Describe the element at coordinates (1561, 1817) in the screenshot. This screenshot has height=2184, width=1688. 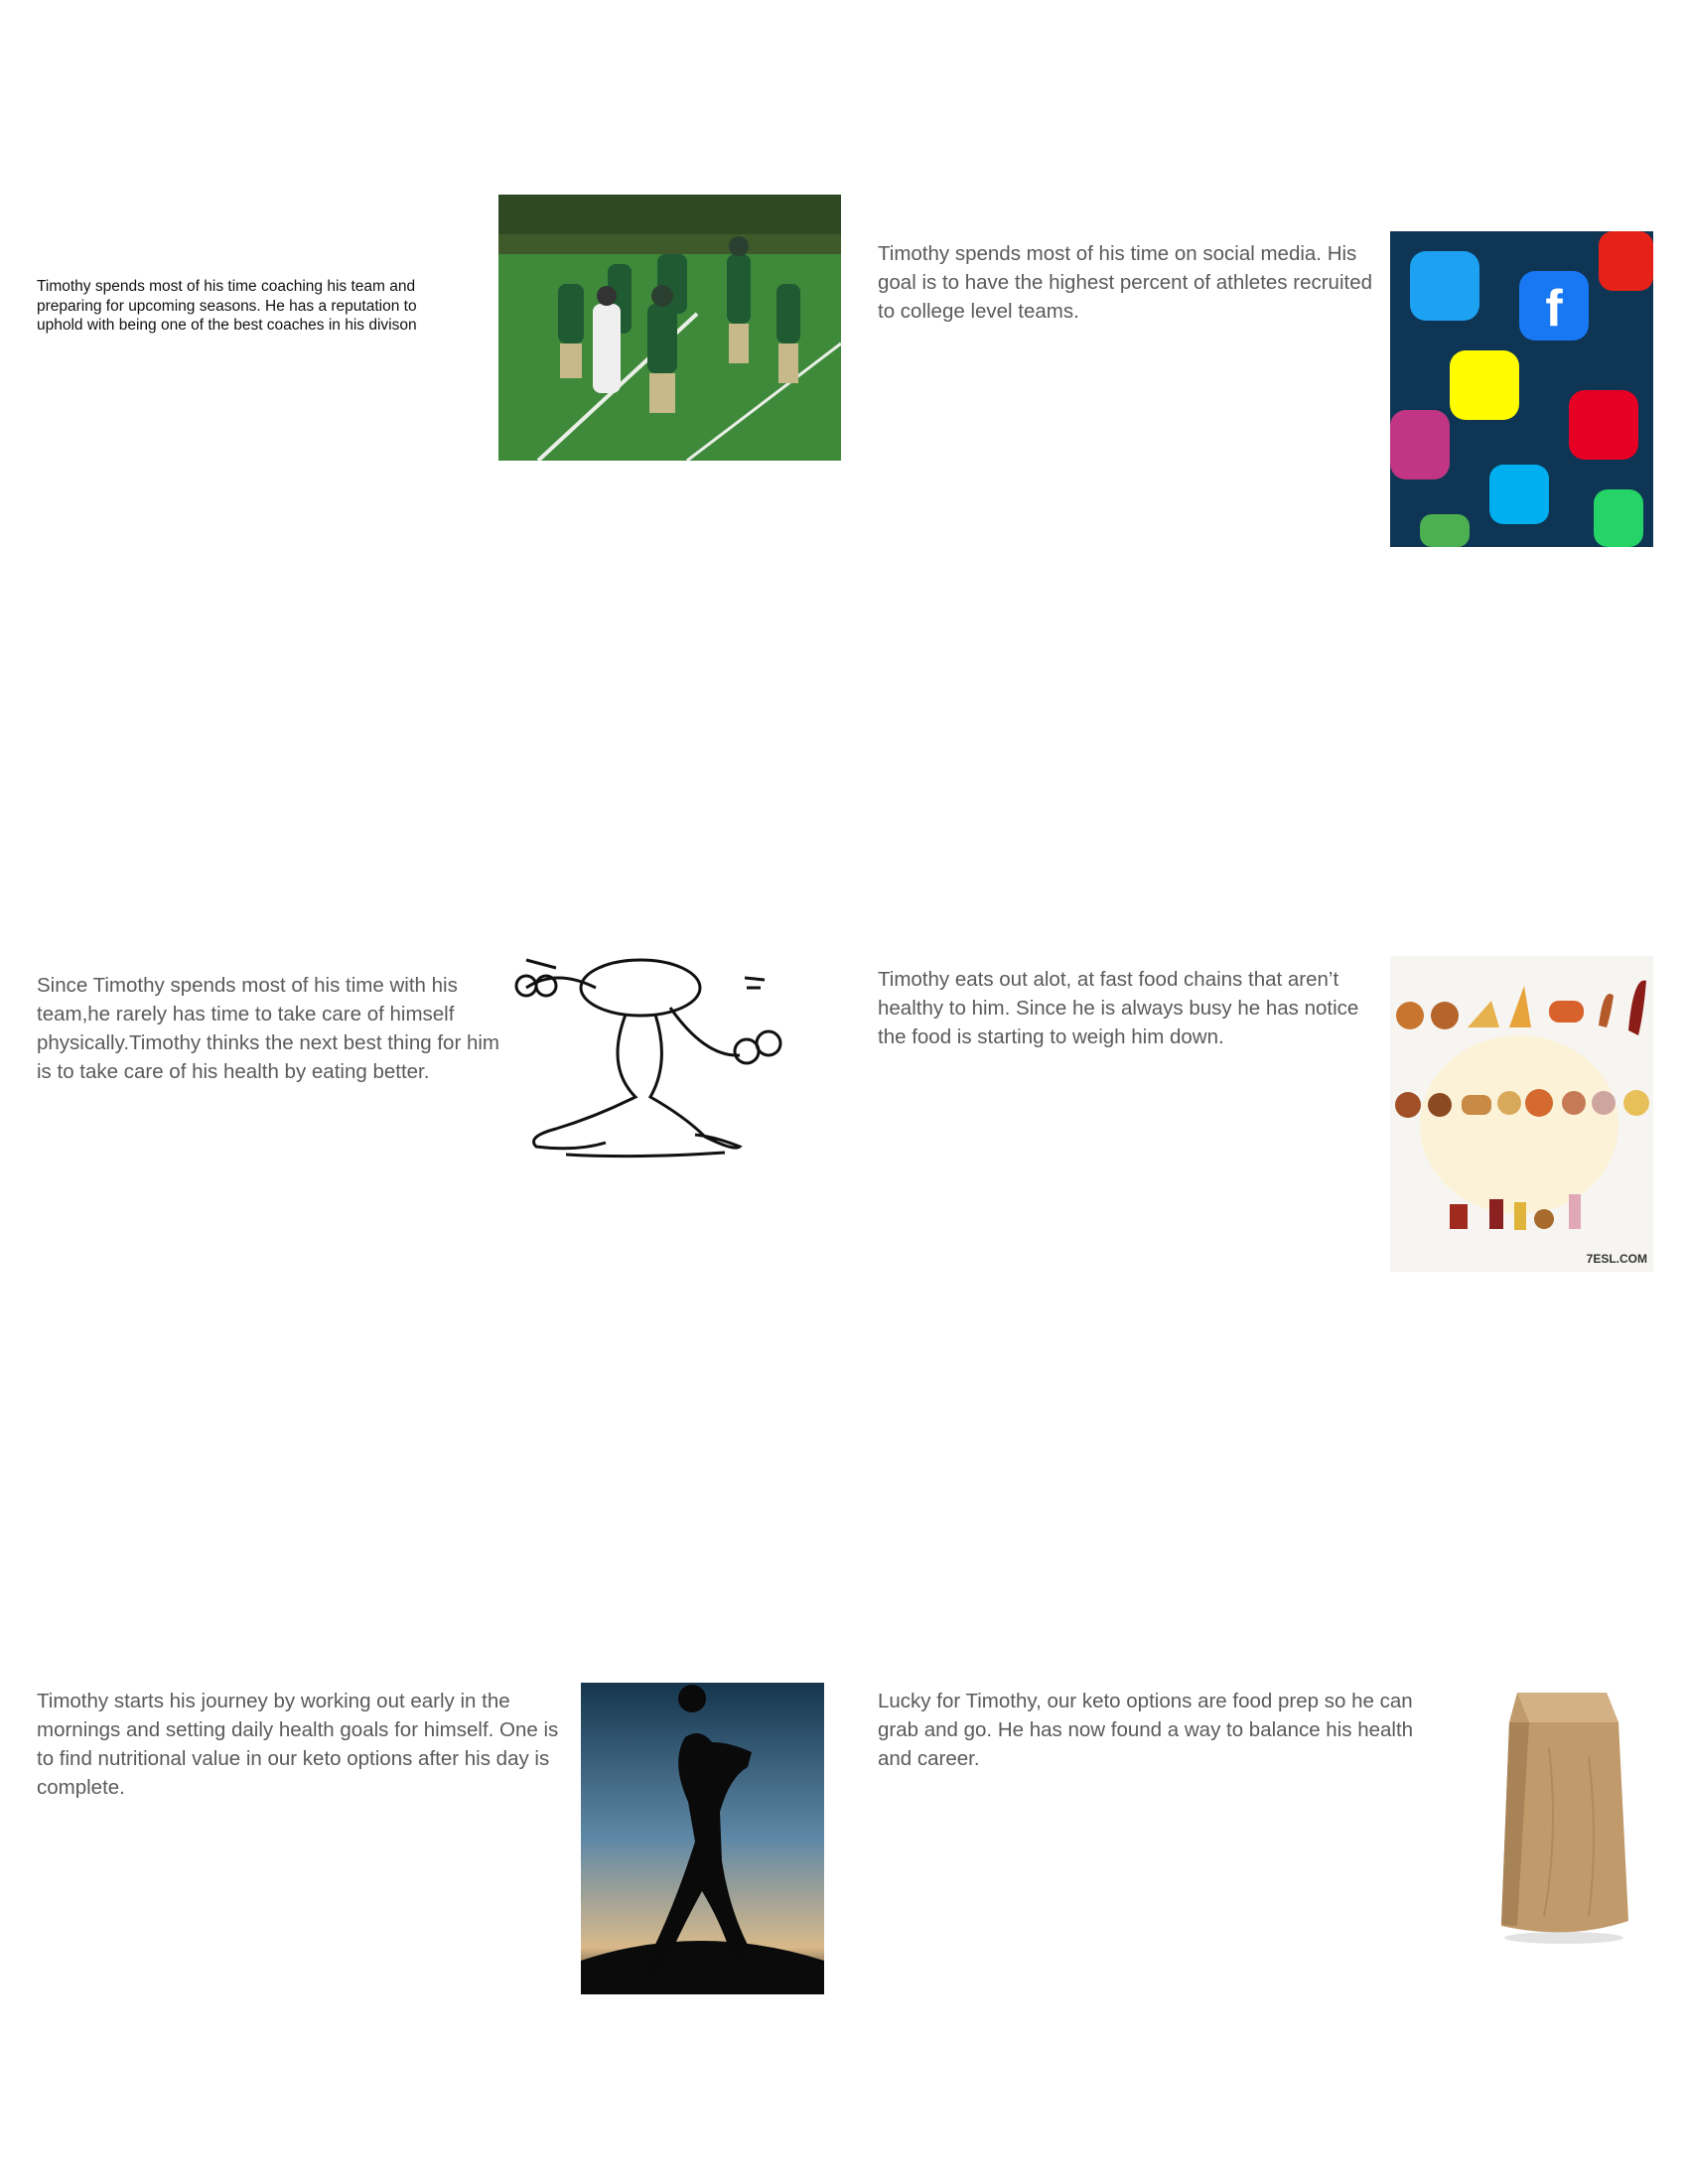
I see `paper-bag-photo` at that location.